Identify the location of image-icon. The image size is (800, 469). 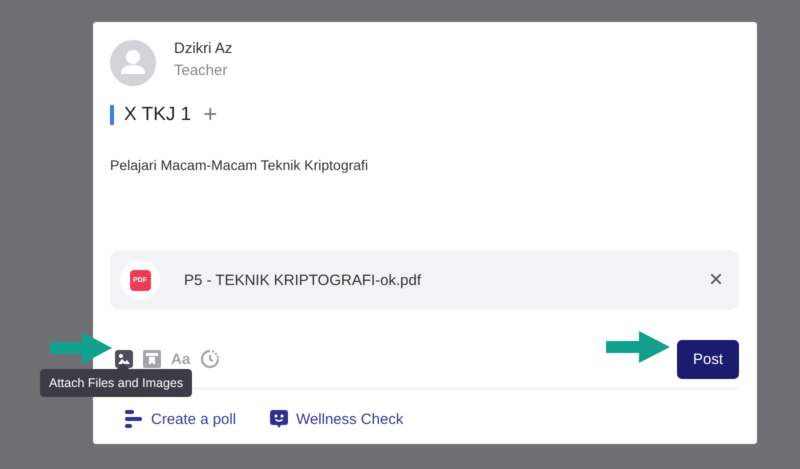
(124, 359).